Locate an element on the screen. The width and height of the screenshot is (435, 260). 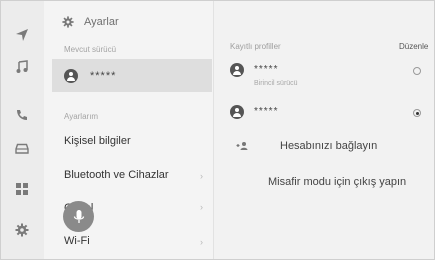
link-account-label: Hesabınızı bağlayın is located at coordinates (329, 146).